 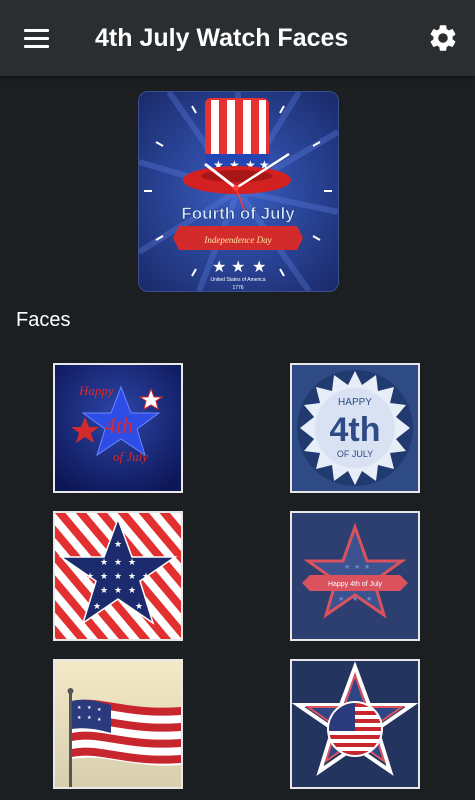 What do you see at coordinates (118, 724) in the screenshot?
I see `face-thumbnail-waving-flag: ★ ★ ★ ★ ★ ★` at bounding box center [118, 724].